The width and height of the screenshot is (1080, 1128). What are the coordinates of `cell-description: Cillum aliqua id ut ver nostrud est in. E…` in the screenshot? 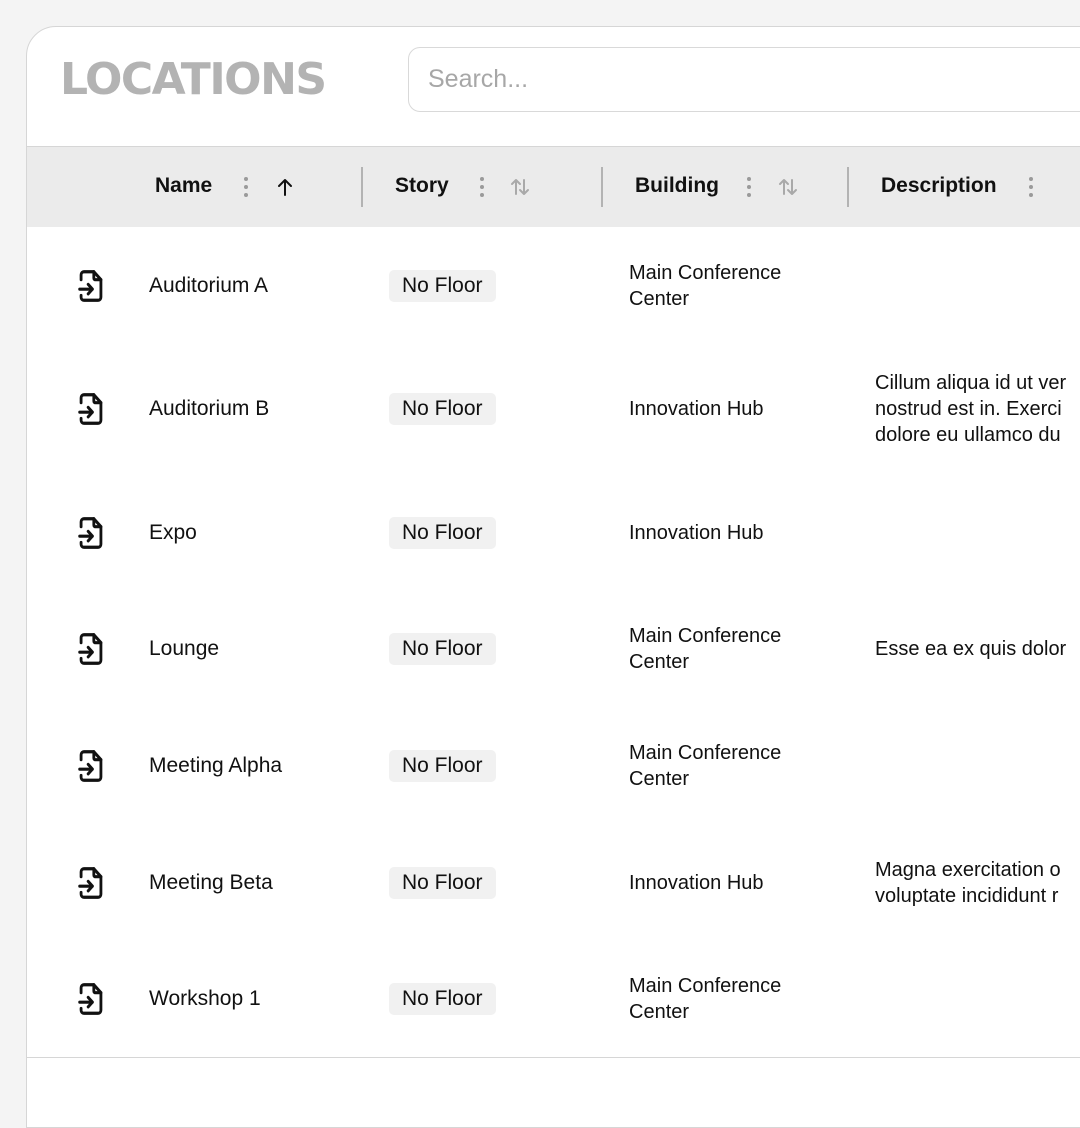 It's located at (977, 409).